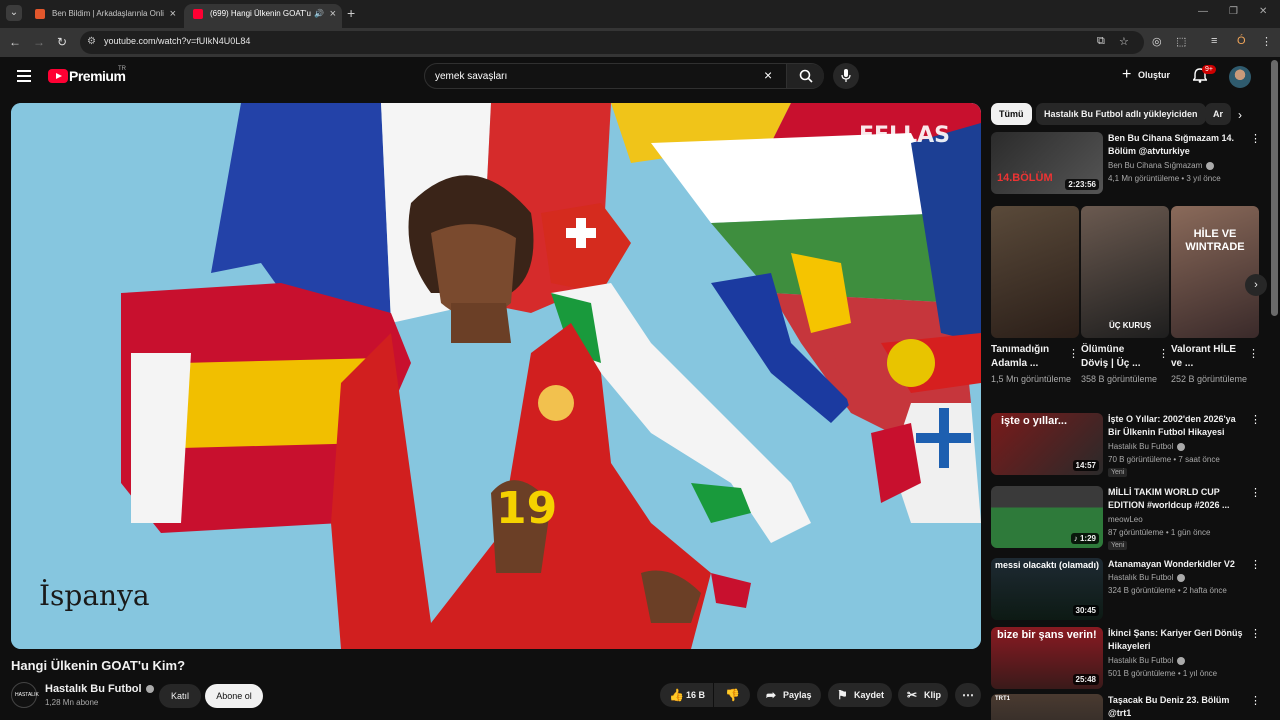  Describe the element at coordinates (1256, 285) in the screenshot. I see `shorts-next-button: ›` at that location.